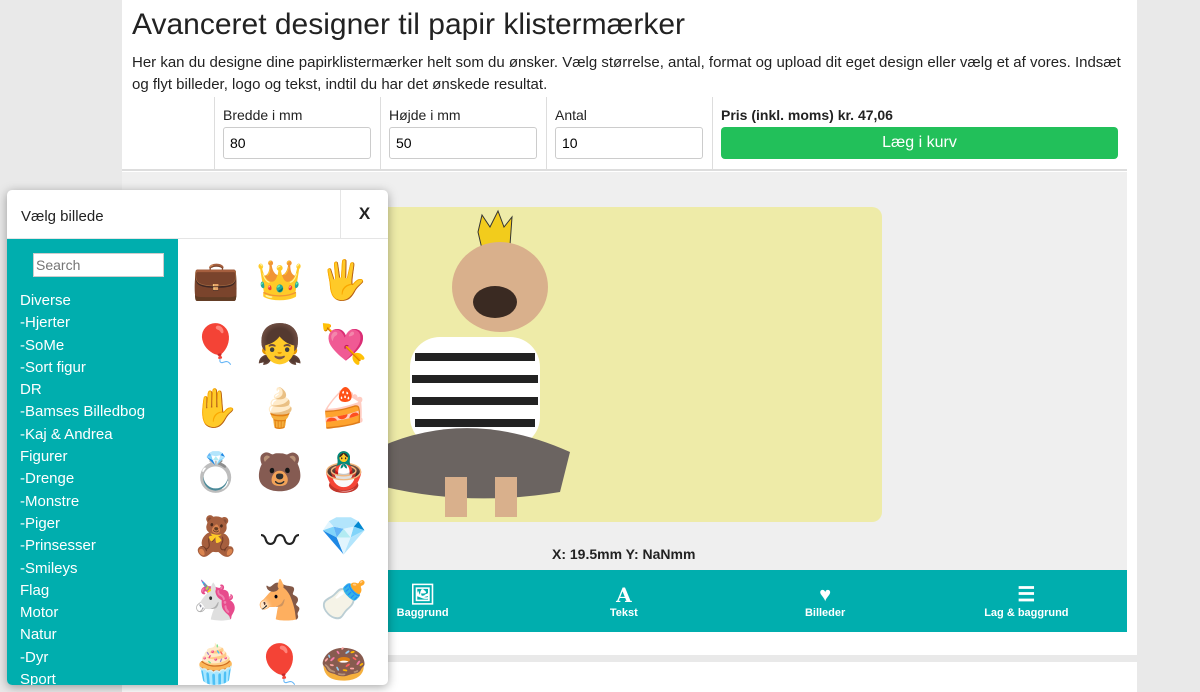  I want to click on heart-balloon-icon: 🎈, so click(216, 345).